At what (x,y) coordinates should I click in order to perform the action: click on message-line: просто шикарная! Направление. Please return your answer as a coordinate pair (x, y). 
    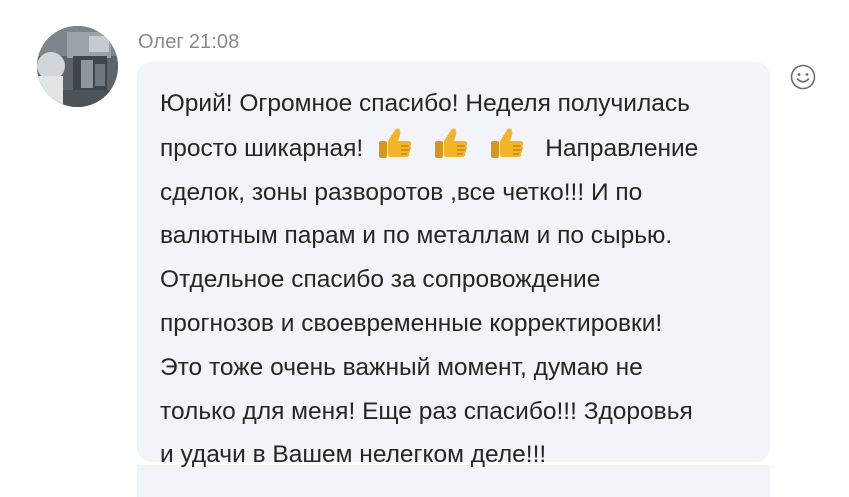
    Looking at the image, I should click on (460, 148).